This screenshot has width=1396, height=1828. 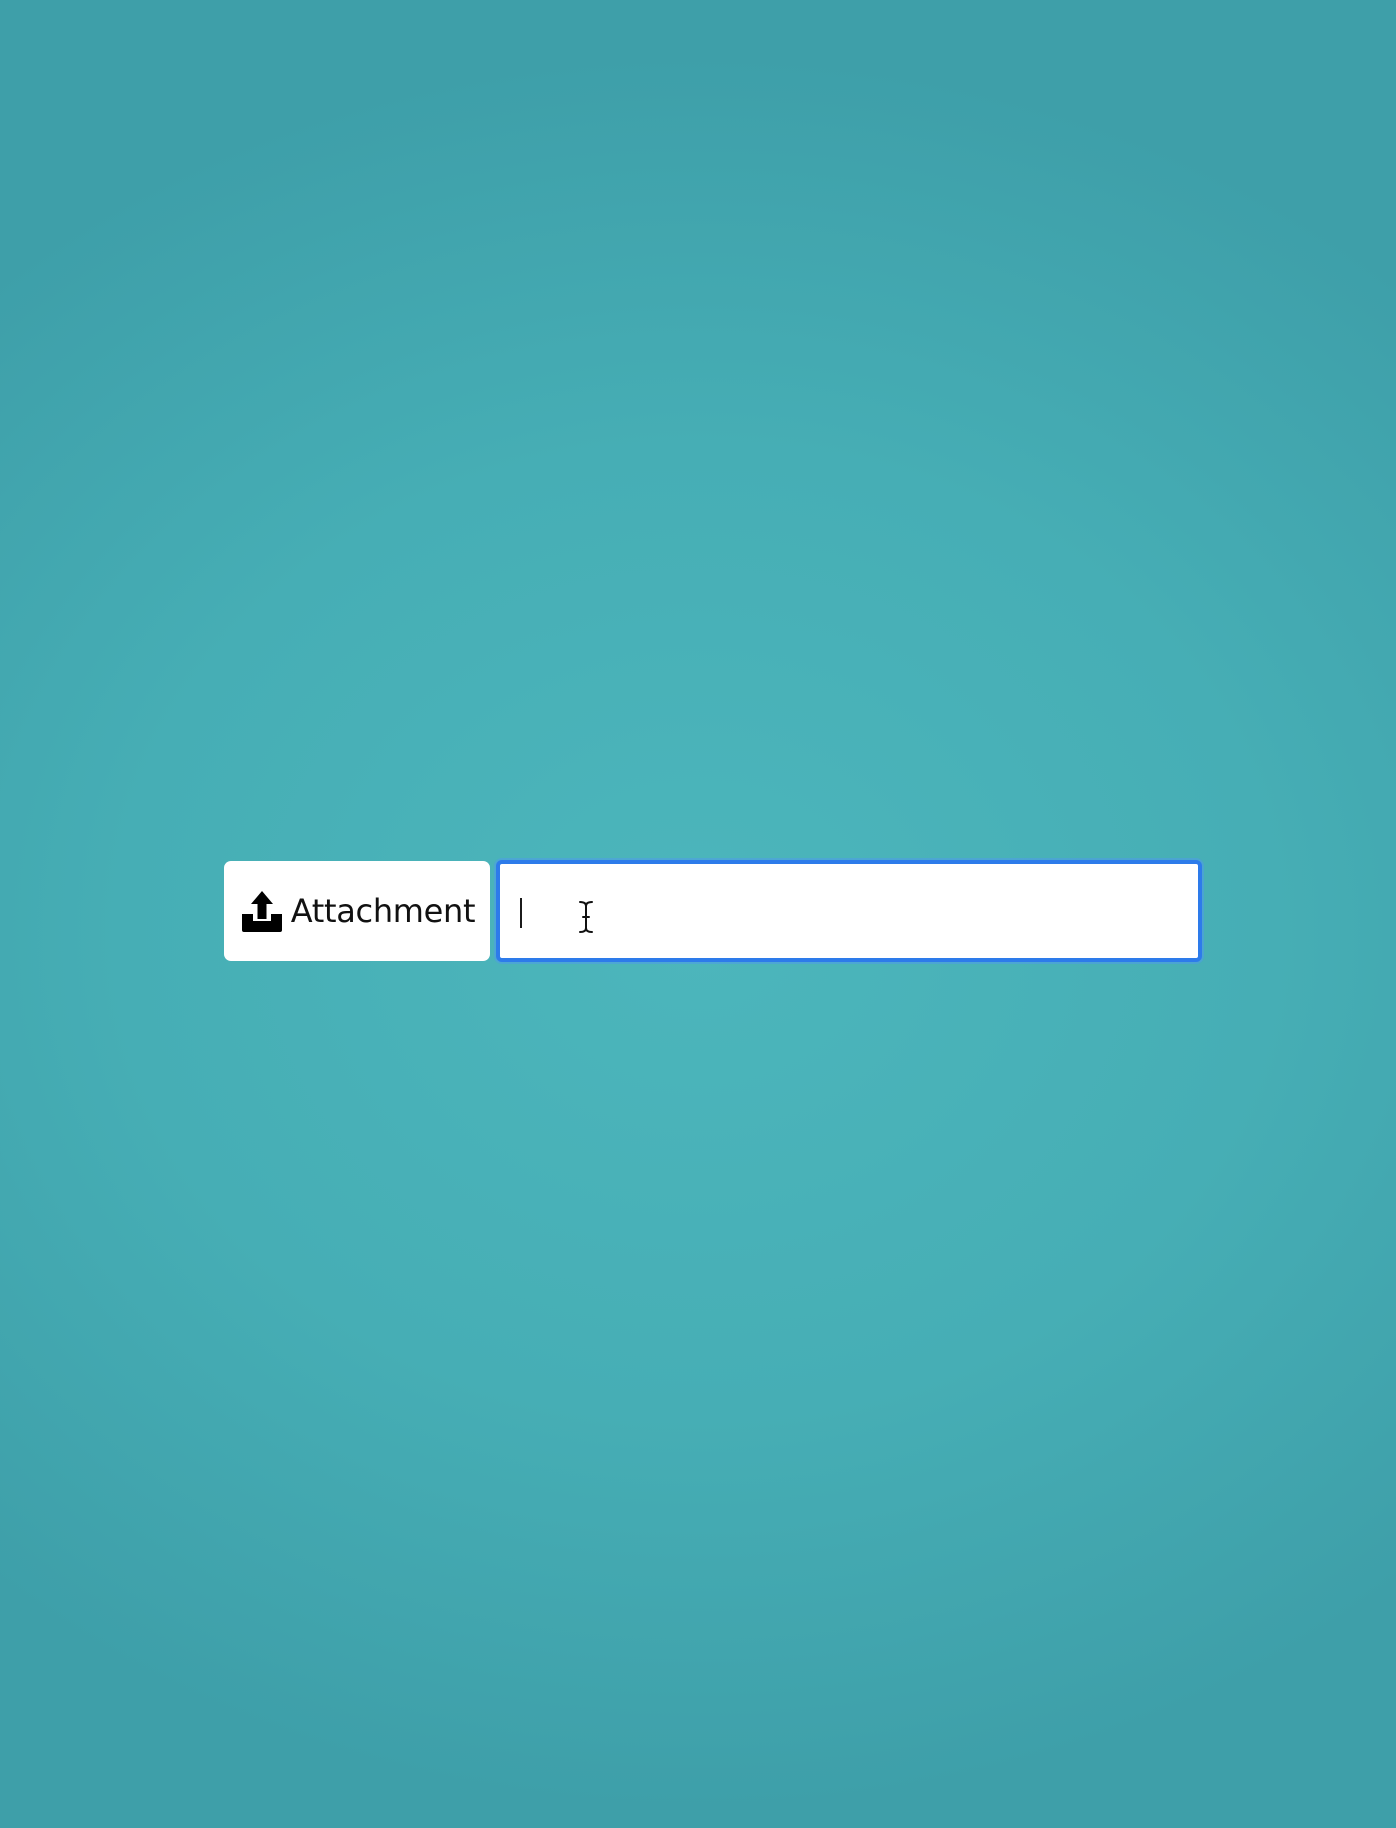 I want to click on text-cursor-icon, so click(x=586, y=917).